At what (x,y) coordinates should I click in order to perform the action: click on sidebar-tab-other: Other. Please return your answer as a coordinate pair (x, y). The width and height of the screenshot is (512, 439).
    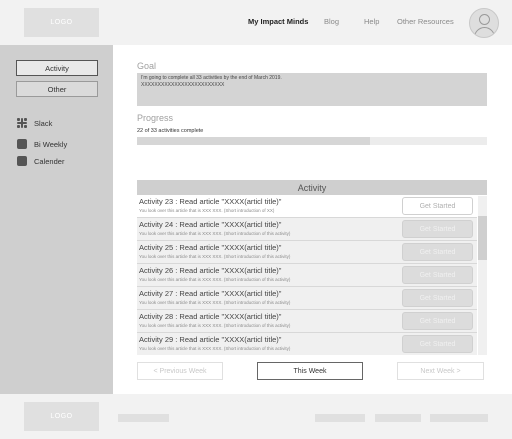
    Looking at the image, I should click on (57, 89).